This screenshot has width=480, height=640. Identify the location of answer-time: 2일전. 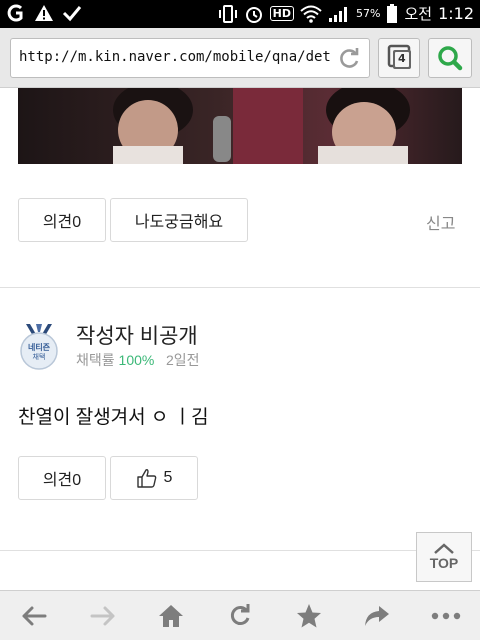
(183, 360).